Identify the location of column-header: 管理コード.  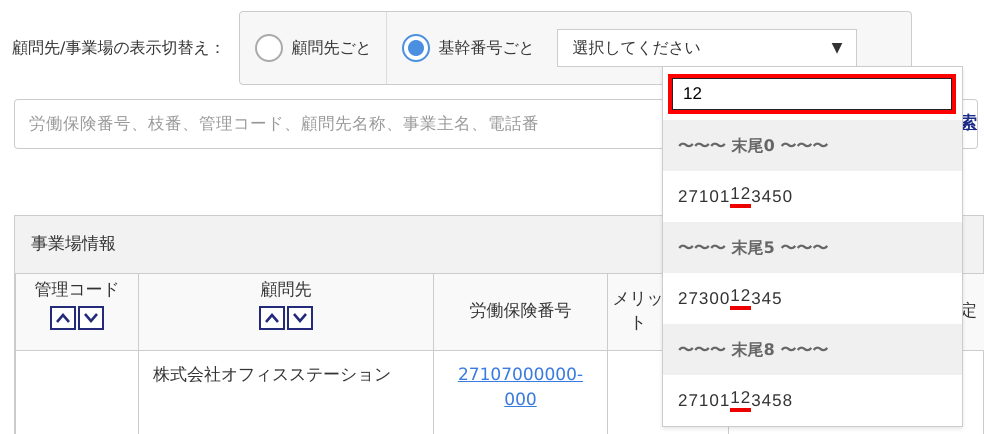
(77, 312).